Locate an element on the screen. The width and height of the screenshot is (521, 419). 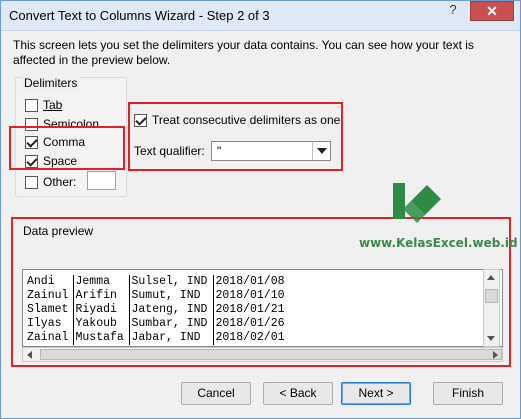
table-cell: 2018/01/10 is located at coordinates (250, 295).